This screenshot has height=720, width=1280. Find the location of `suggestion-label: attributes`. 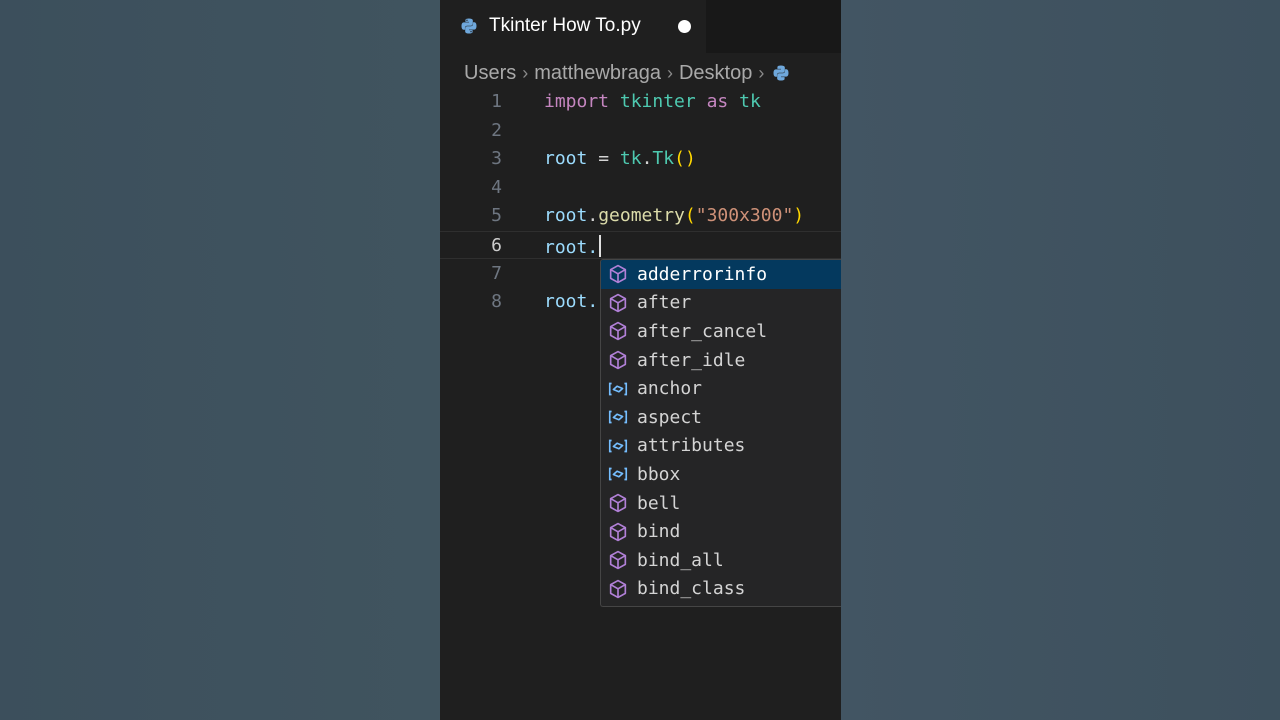

suggestion-label: attributes is located at coordinates (691, 446).